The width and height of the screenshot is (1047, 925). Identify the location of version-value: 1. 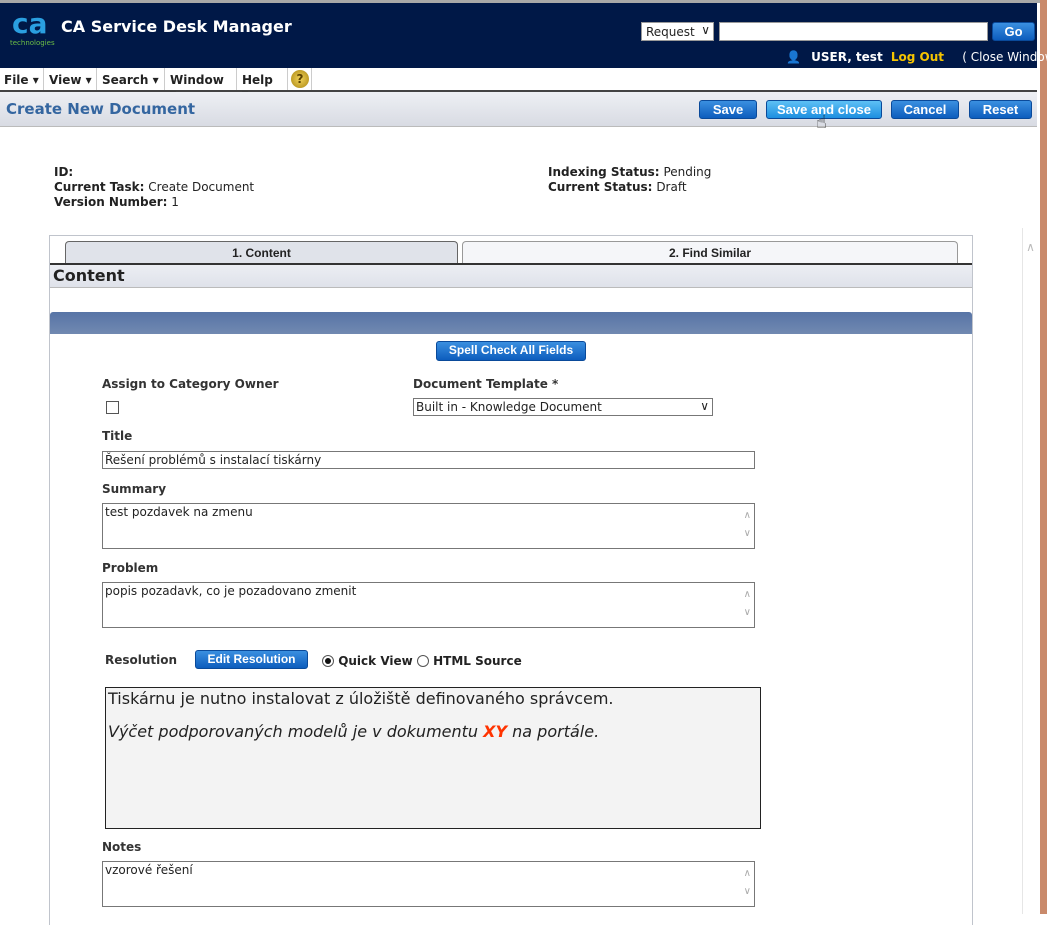
(175, 202).